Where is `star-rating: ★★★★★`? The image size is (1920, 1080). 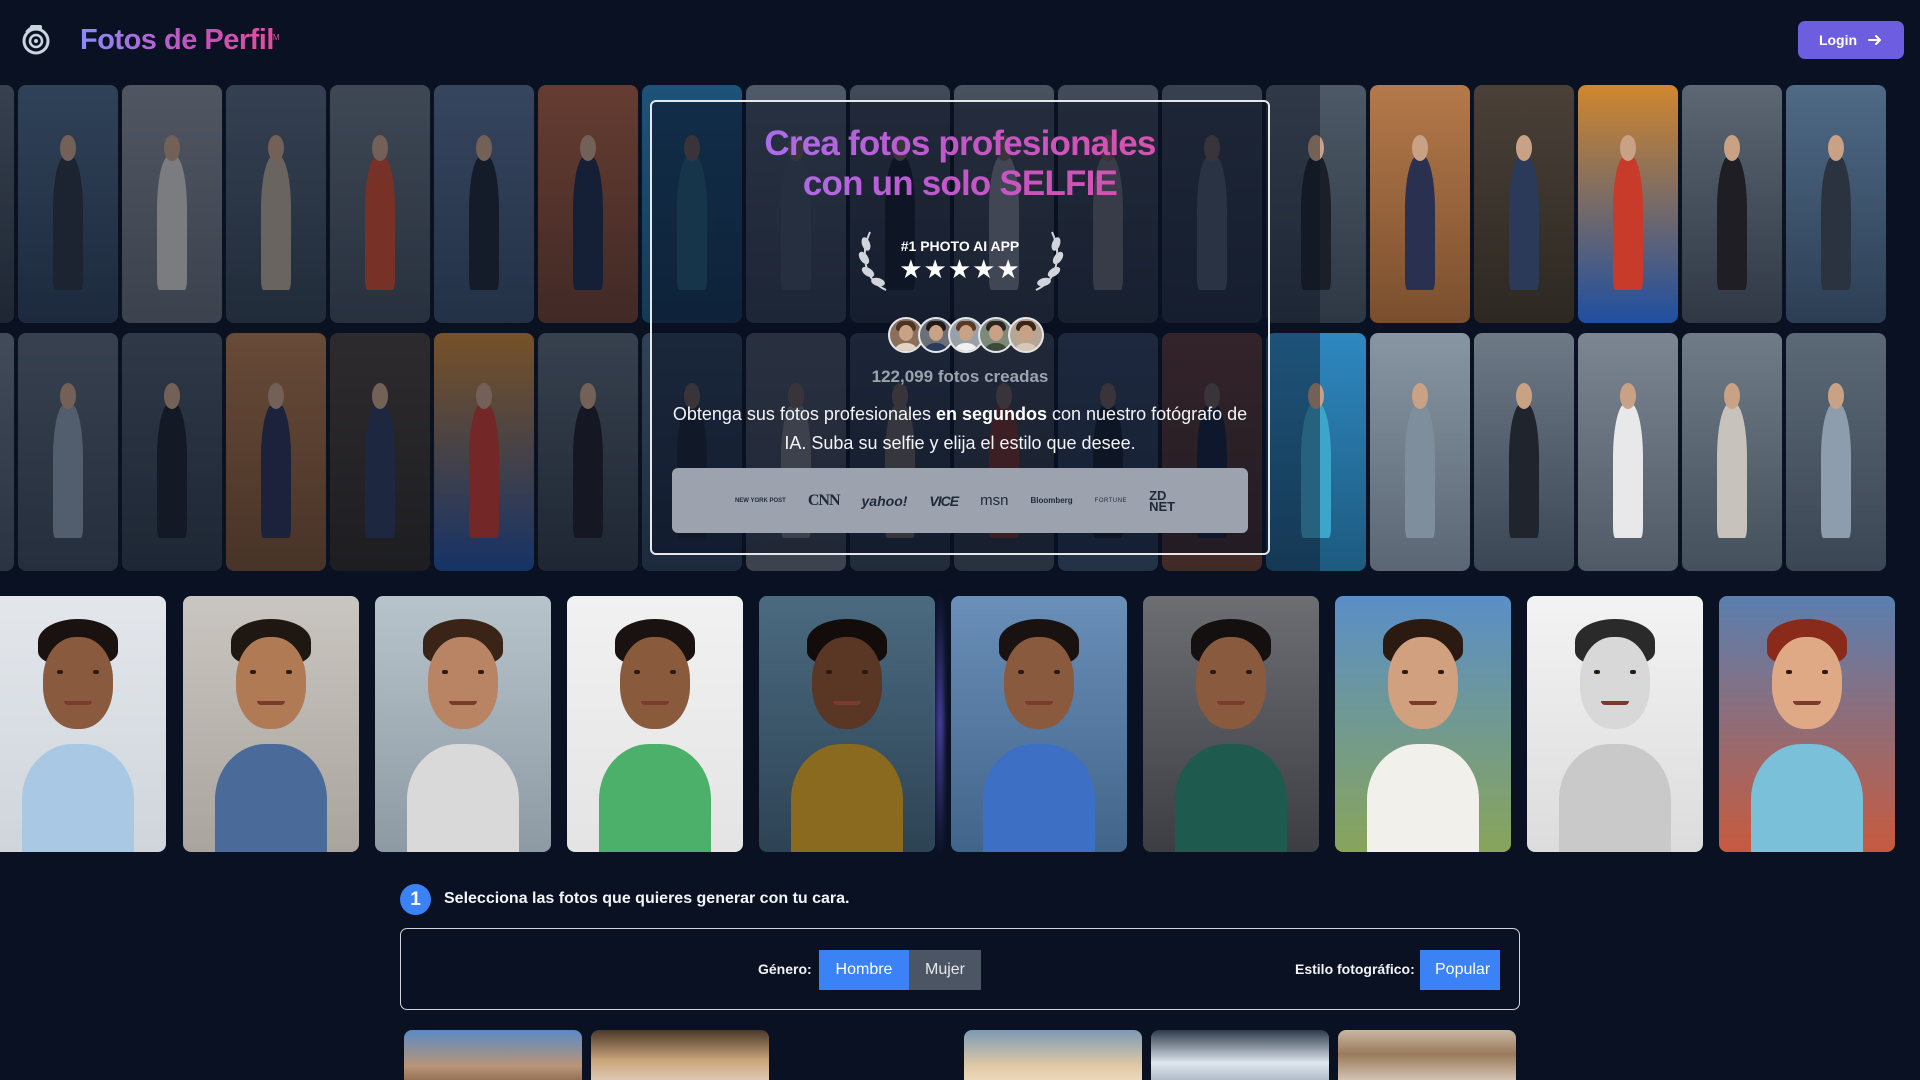 star-rating: ★★★★★ is located at coordinates (960, 269).